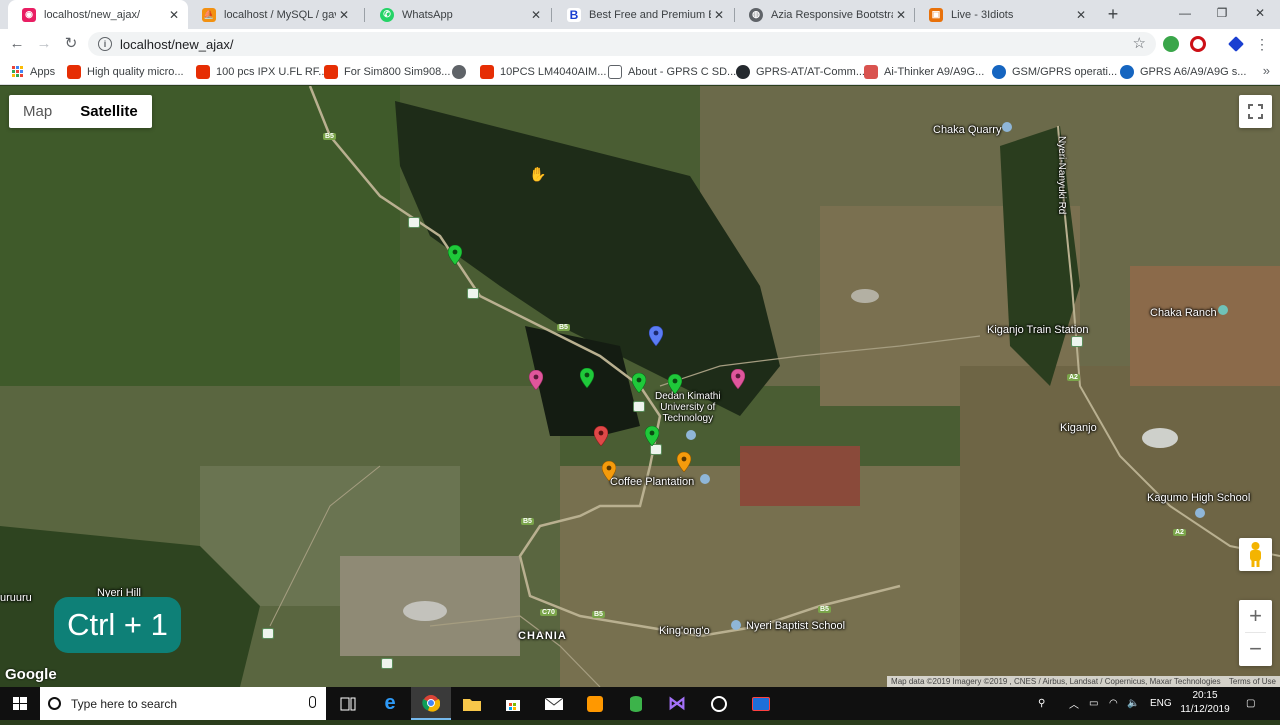  Describe the element at coordinates (1250, 703) in the screenshot. I see `action-center-icon: ▢` at that location.